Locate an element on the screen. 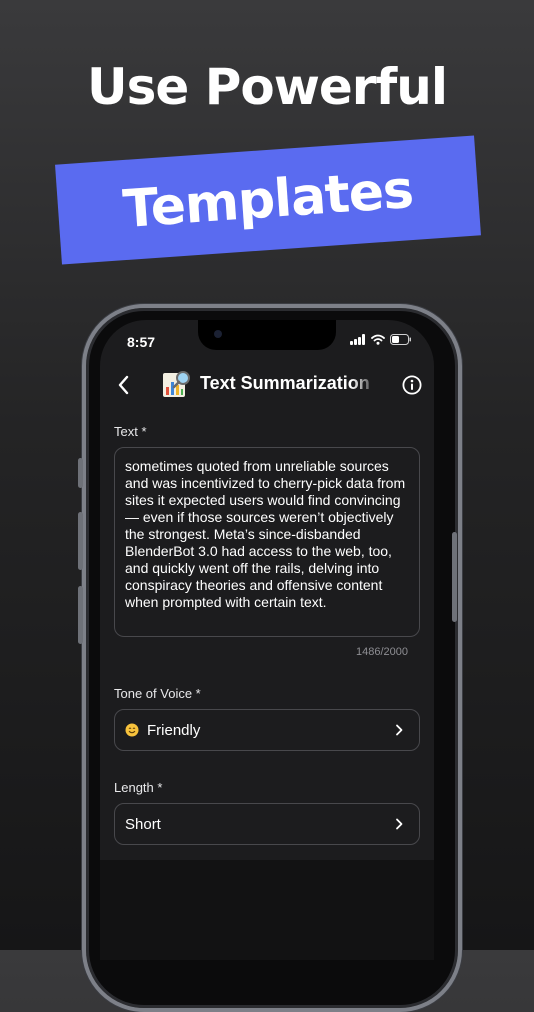  character-counter: 1486/2000 is located at coordinates (382, 652).